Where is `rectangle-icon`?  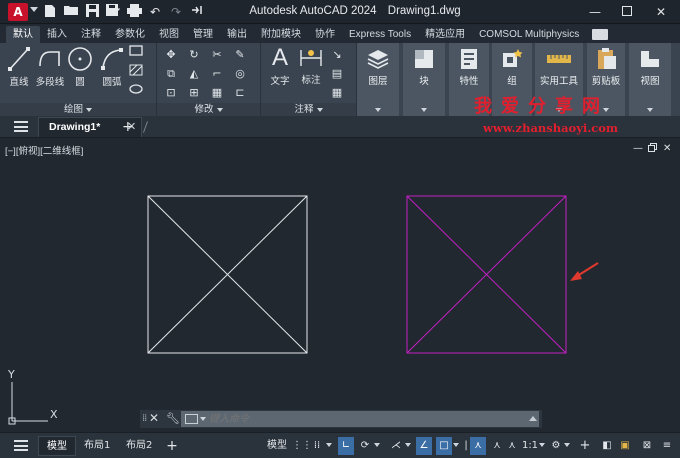
rectangle-icon is located at coordinates (136, 53).